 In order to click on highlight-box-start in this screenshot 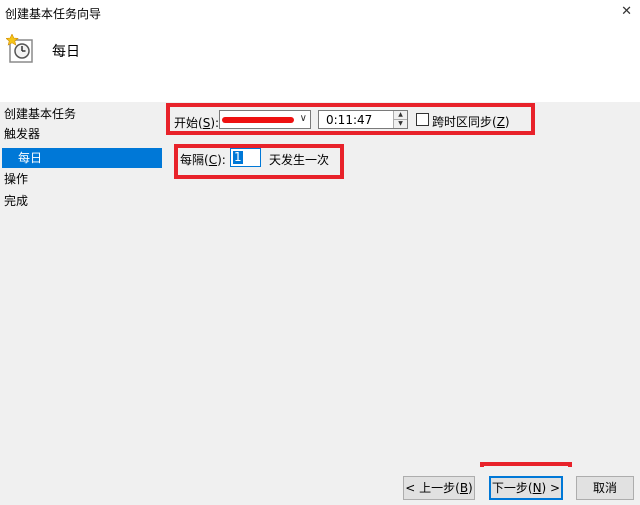, I will do `click(350, 119)`.